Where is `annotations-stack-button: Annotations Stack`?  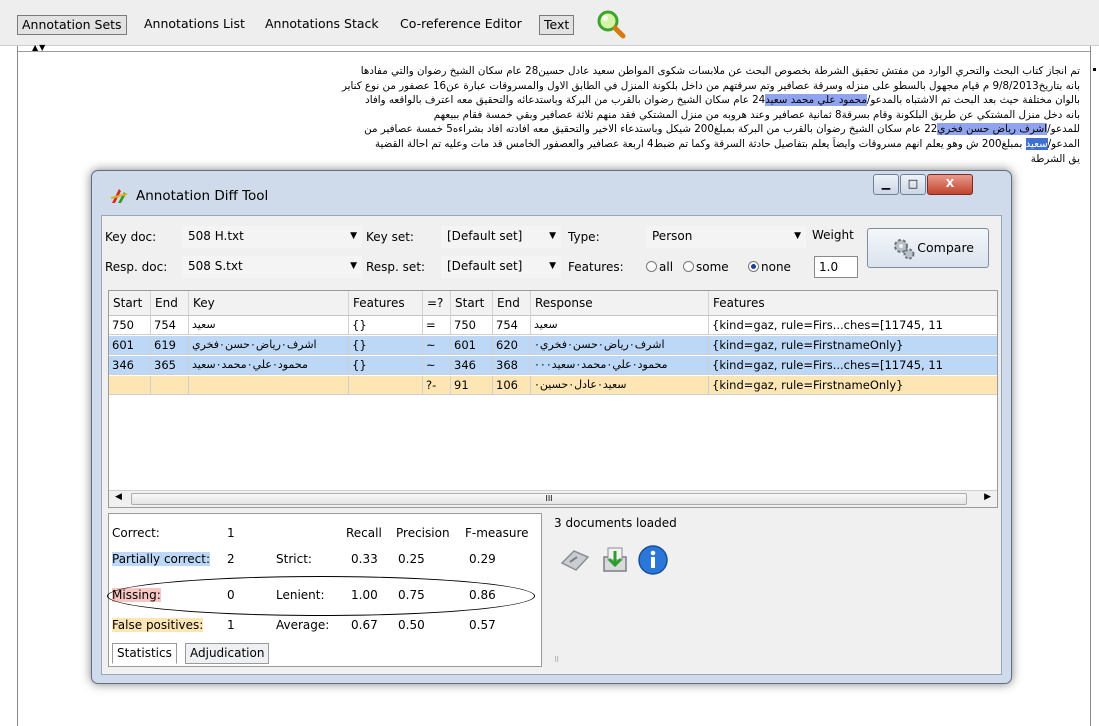
annotations-stack-button: Annotations Stack is located at coordinates (322, 25).